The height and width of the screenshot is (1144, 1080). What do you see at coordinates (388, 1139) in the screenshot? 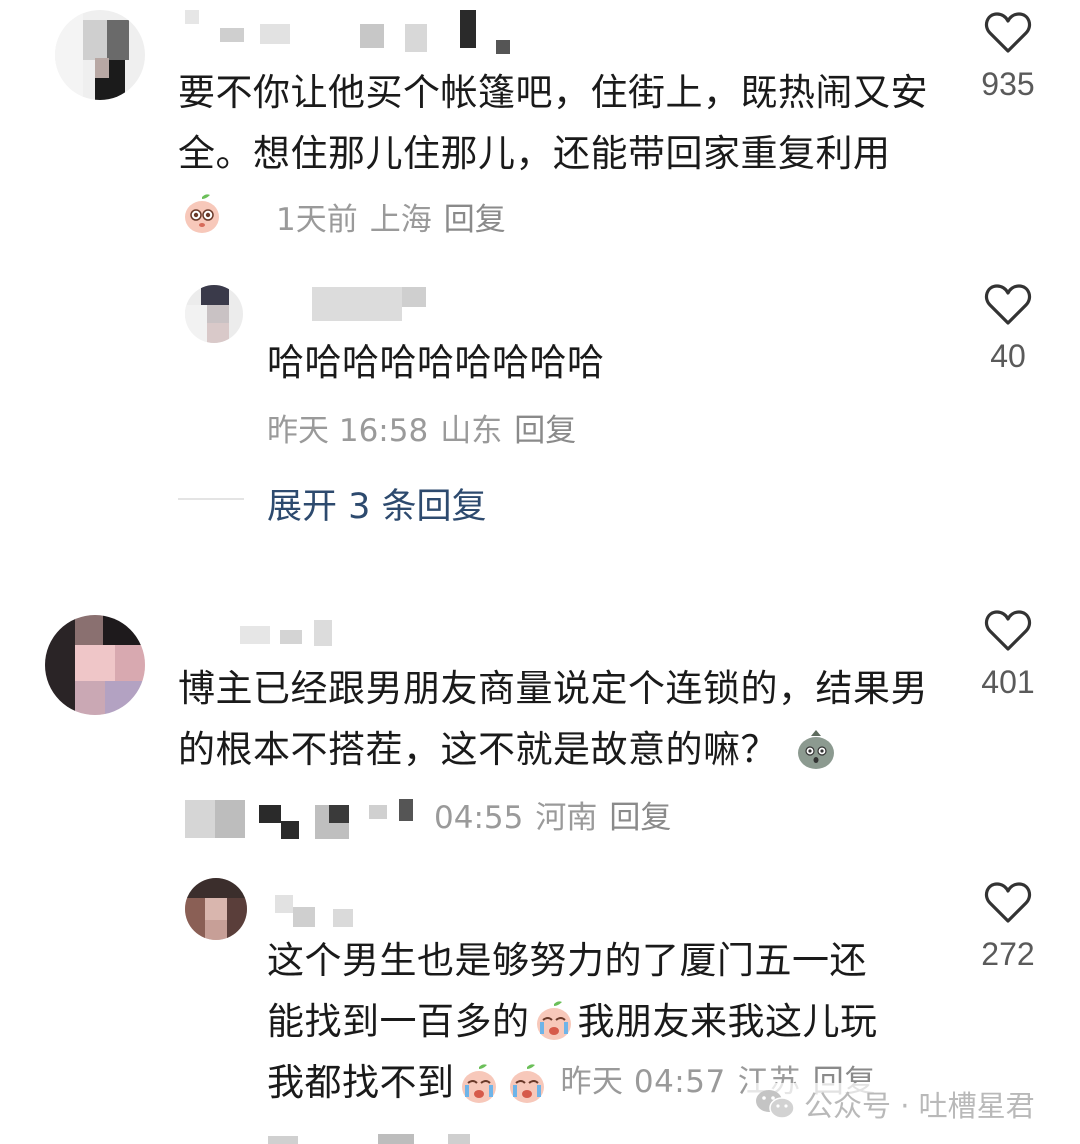
I see `next-comment-partial` at bounding box center [388, 1139].